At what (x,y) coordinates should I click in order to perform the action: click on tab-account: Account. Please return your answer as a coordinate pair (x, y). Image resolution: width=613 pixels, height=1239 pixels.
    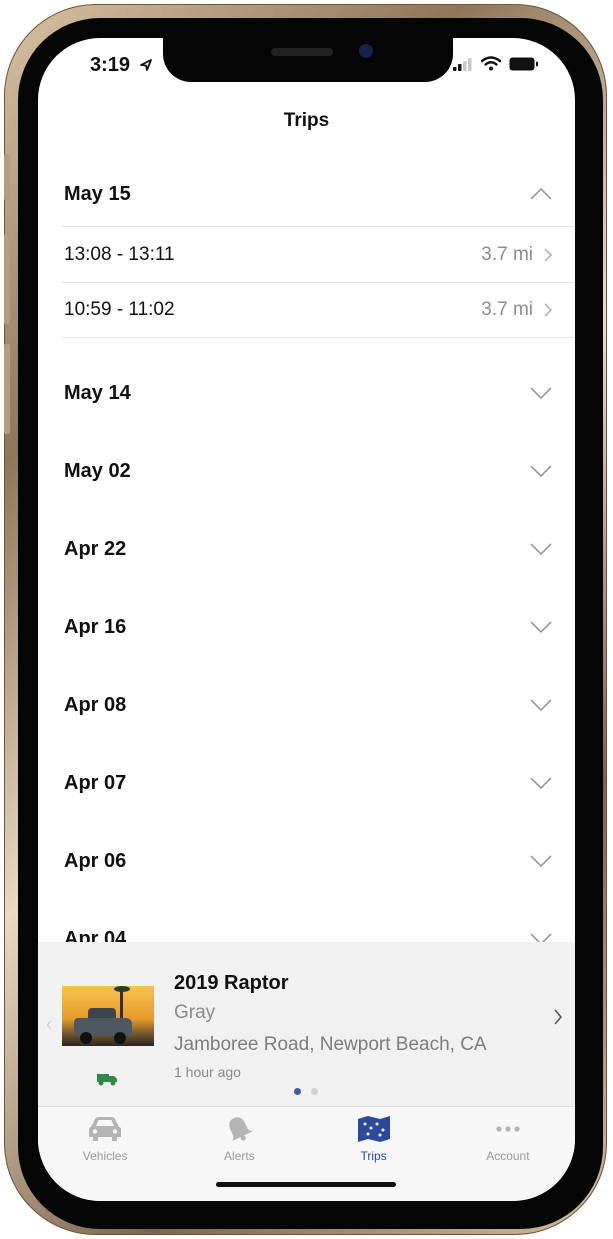
    Looking at the image, I should click on (508, 1154).